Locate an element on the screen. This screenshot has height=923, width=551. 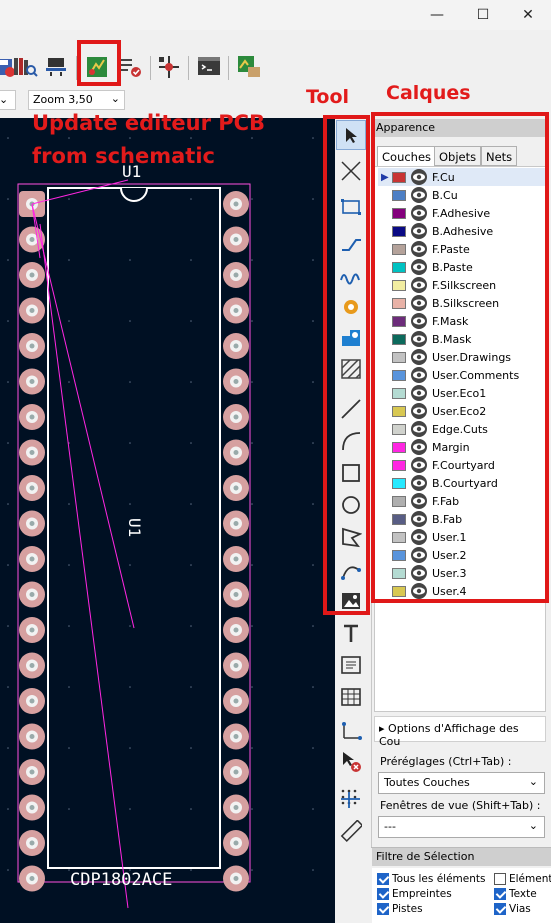
scripting-console-icon is located at coordinates (209, 67).